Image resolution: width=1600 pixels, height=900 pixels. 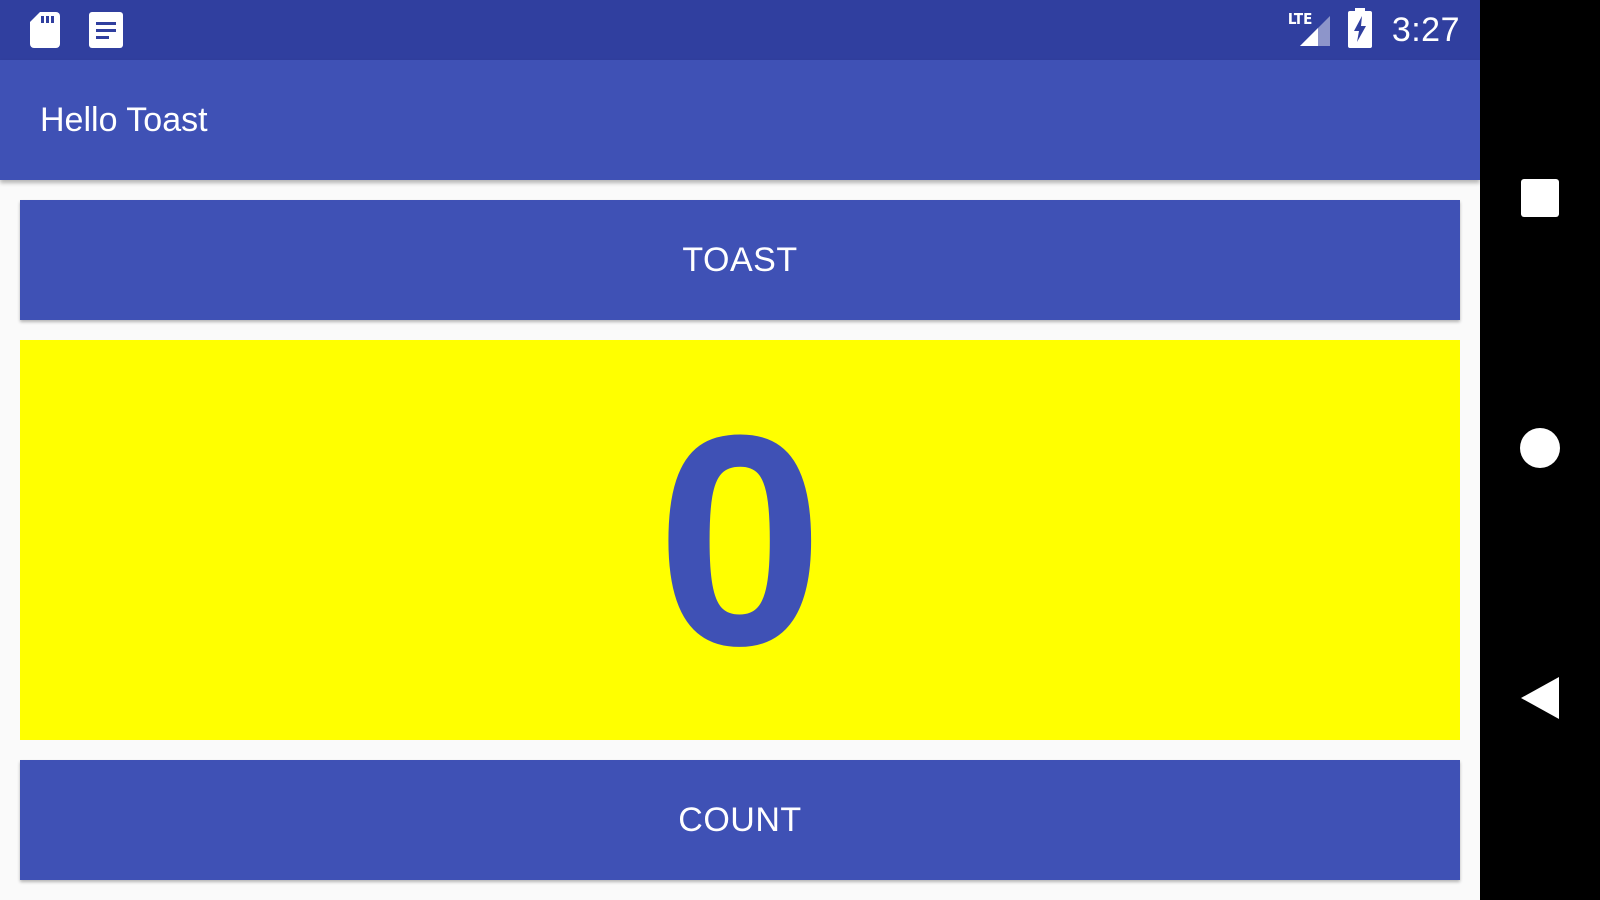 I want to click on back-button, so click(x=1540, y=698).